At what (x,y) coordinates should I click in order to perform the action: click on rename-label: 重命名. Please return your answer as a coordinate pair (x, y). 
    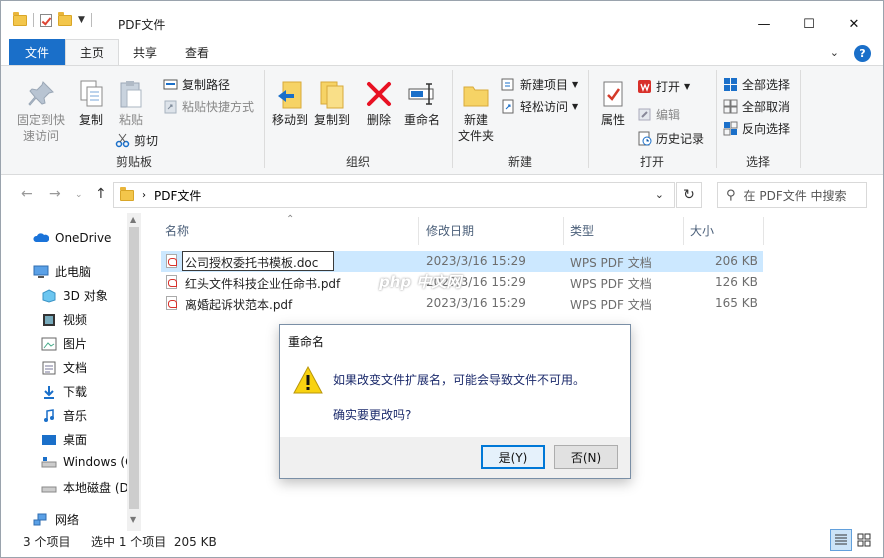
    Looking at the image, I should click on (421, 120).